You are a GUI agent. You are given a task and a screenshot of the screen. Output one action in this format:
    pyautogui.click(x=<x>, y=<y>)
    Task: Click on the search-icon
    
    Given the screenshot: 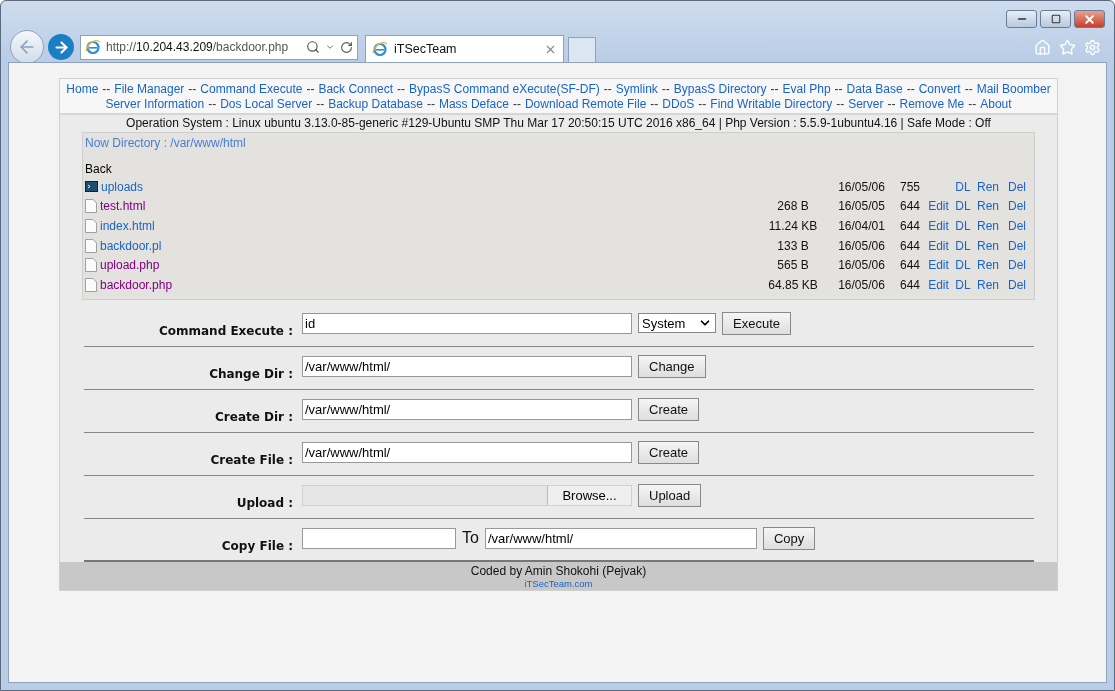 What is the action you would take?
    pyautogui.click(x=313, y=47)
    